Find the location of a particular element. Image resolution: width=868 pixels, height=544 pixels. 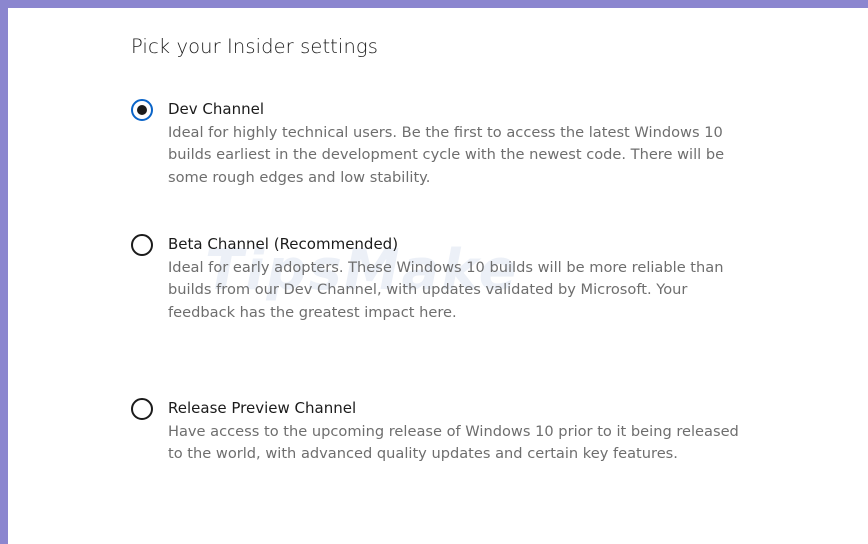

page-title: Pick your Insider settings is located at coordinates (254, 46).